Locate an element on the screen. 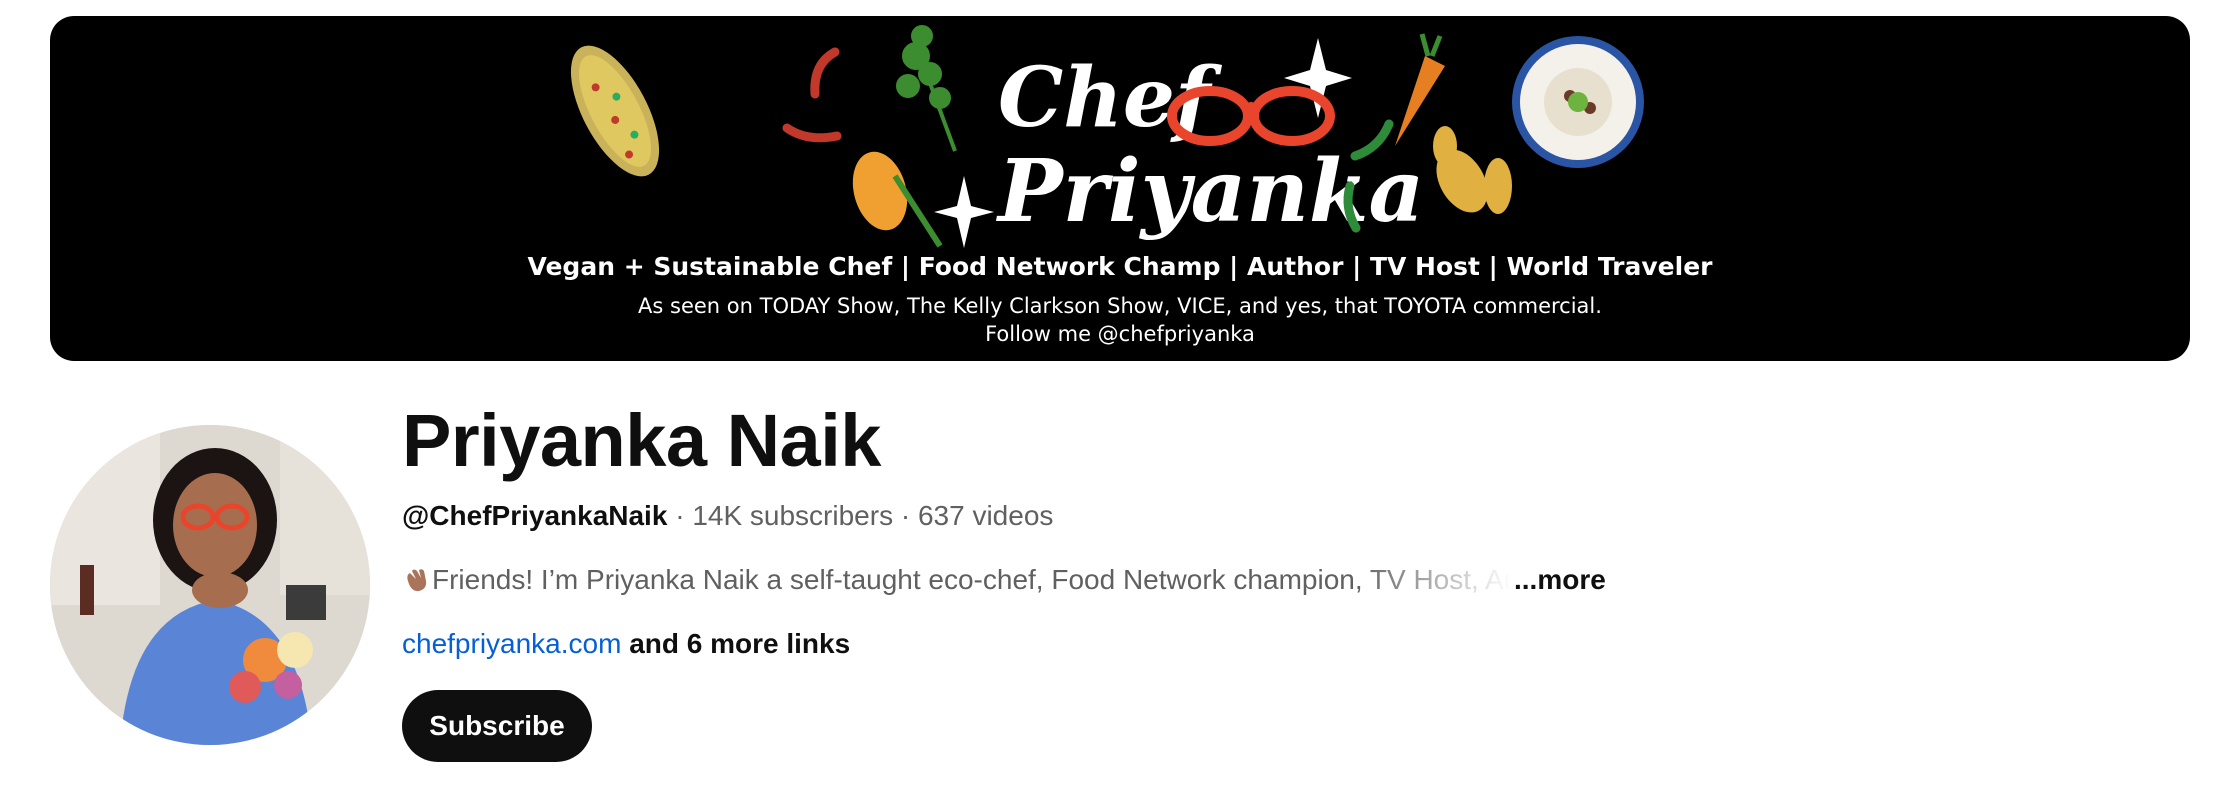 The height and width of the screenshot is (786, 2240). cilantro-icon is located at coordinates (926, 88).